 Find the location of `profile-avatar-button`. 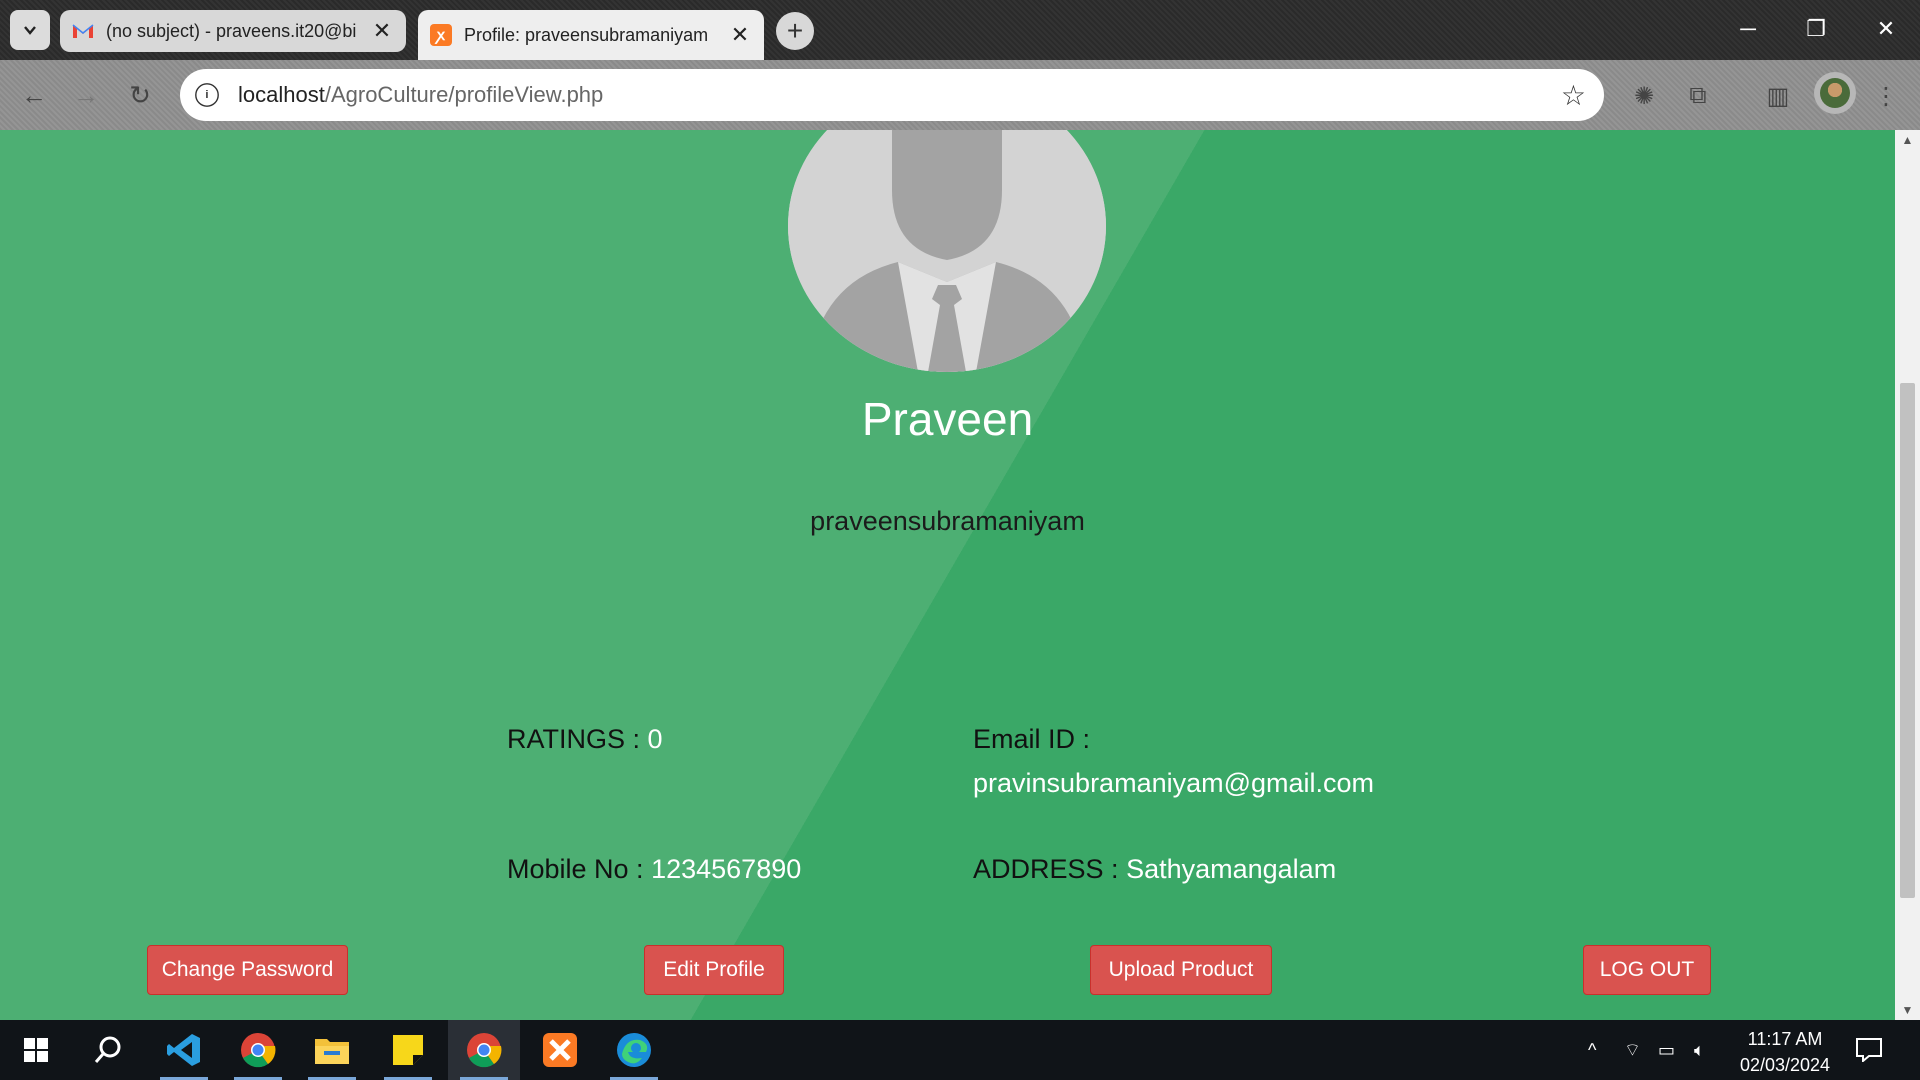

profile-avatar-button is located at coordinates (1835, 93).